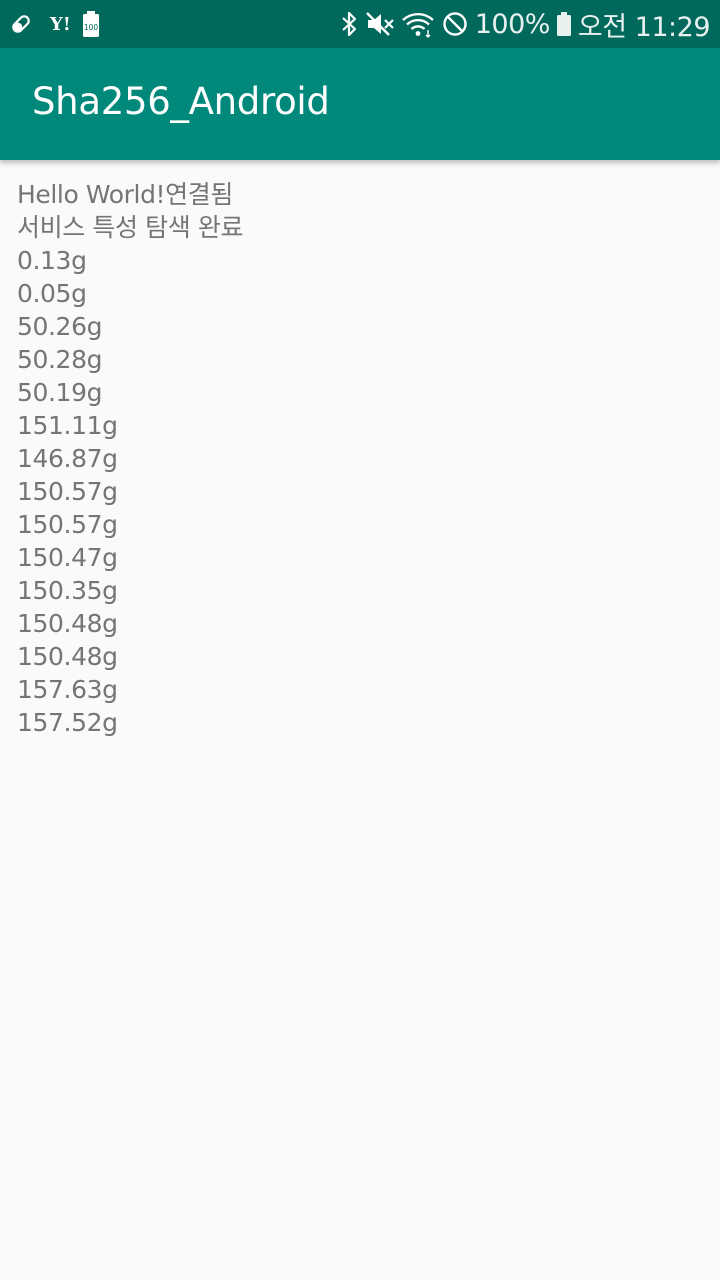 This screenshot has width=720, height=1280. What do you see at coordinates (644, 27) in the screenshot?
I see `status-time: 오전 11:29` at bounding box center [644, 27].